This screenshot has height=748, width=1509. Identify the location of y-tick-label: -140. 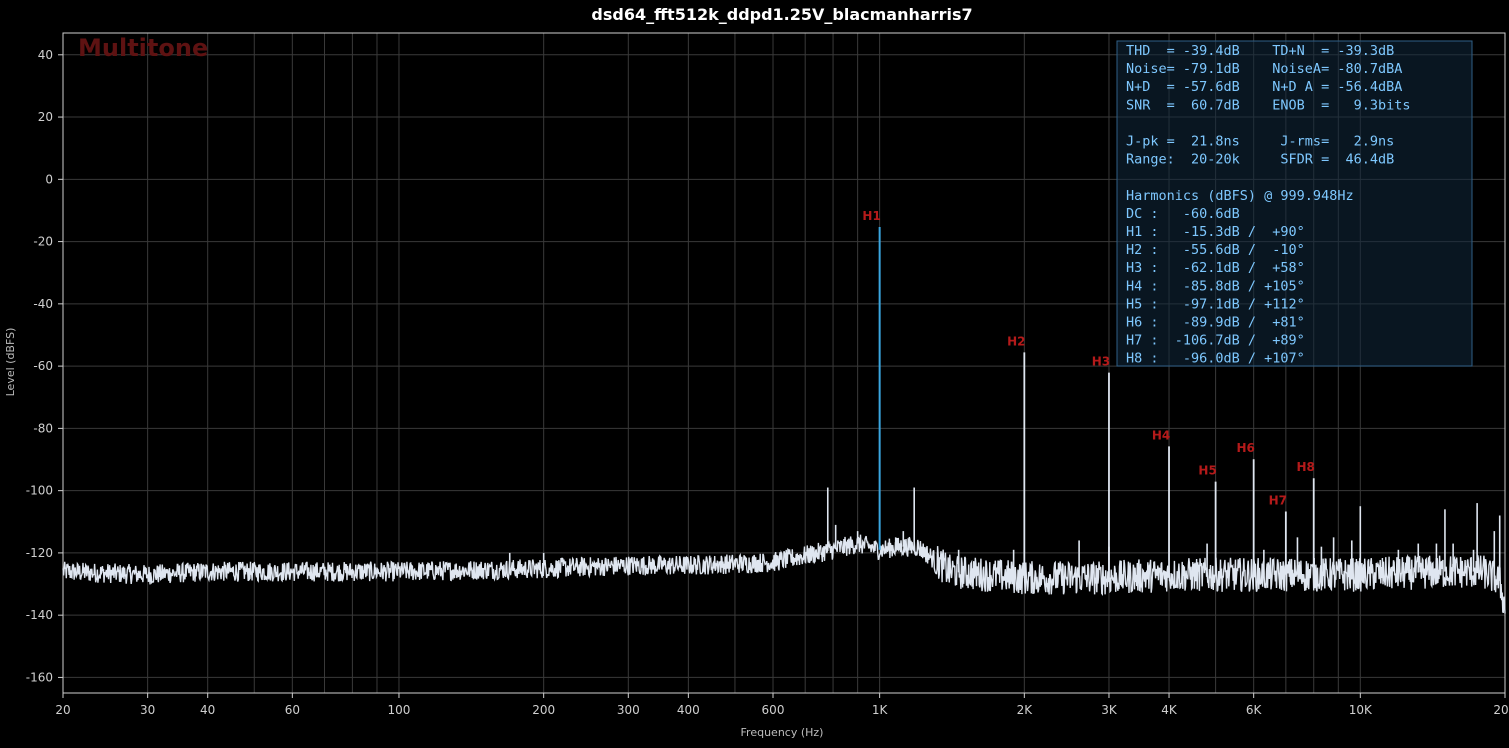
(39, 615).